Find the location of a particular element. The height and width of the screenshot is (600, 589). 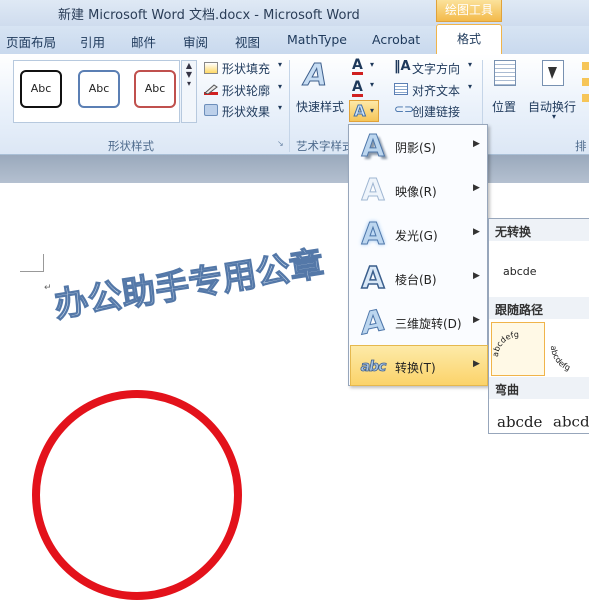

group-separator is located at coordinates (289, 106).